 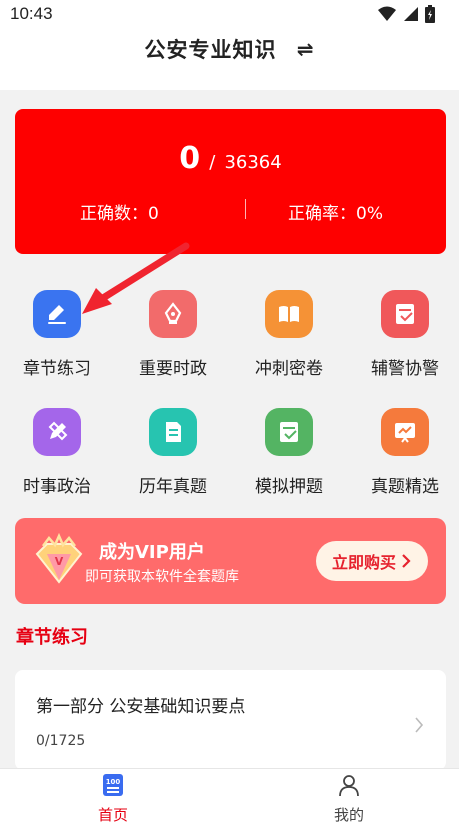 I want to click on book-icon, so click(x=289, y=314).